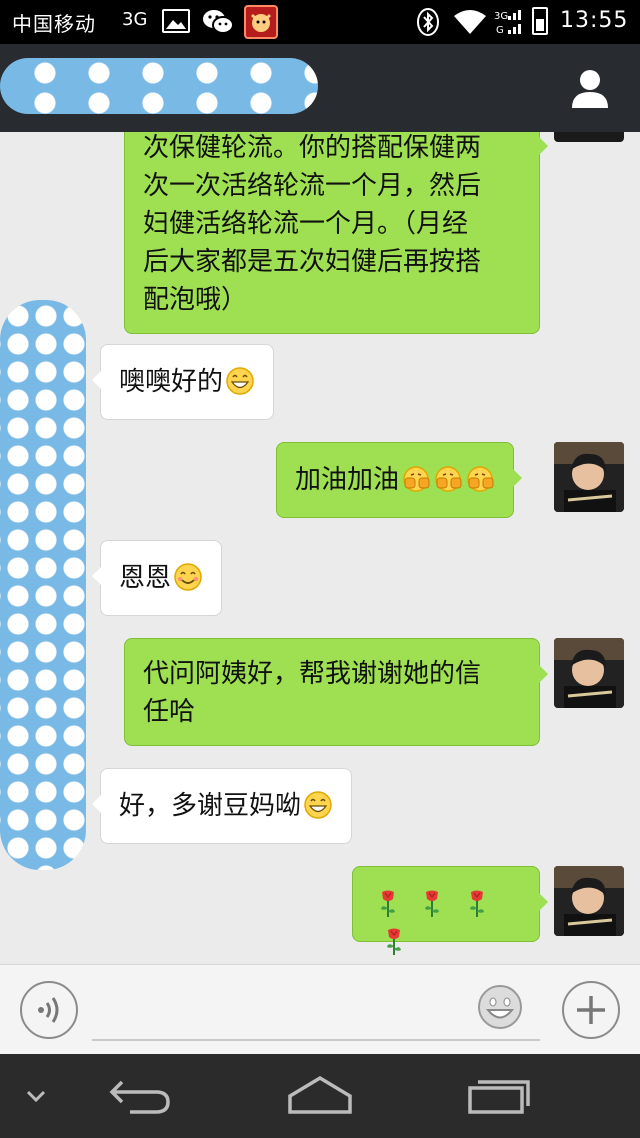  What do you see at coordinates (135, 19) in the screenshot?
I see `network-type: 3G` at bounding box center [135, 19].